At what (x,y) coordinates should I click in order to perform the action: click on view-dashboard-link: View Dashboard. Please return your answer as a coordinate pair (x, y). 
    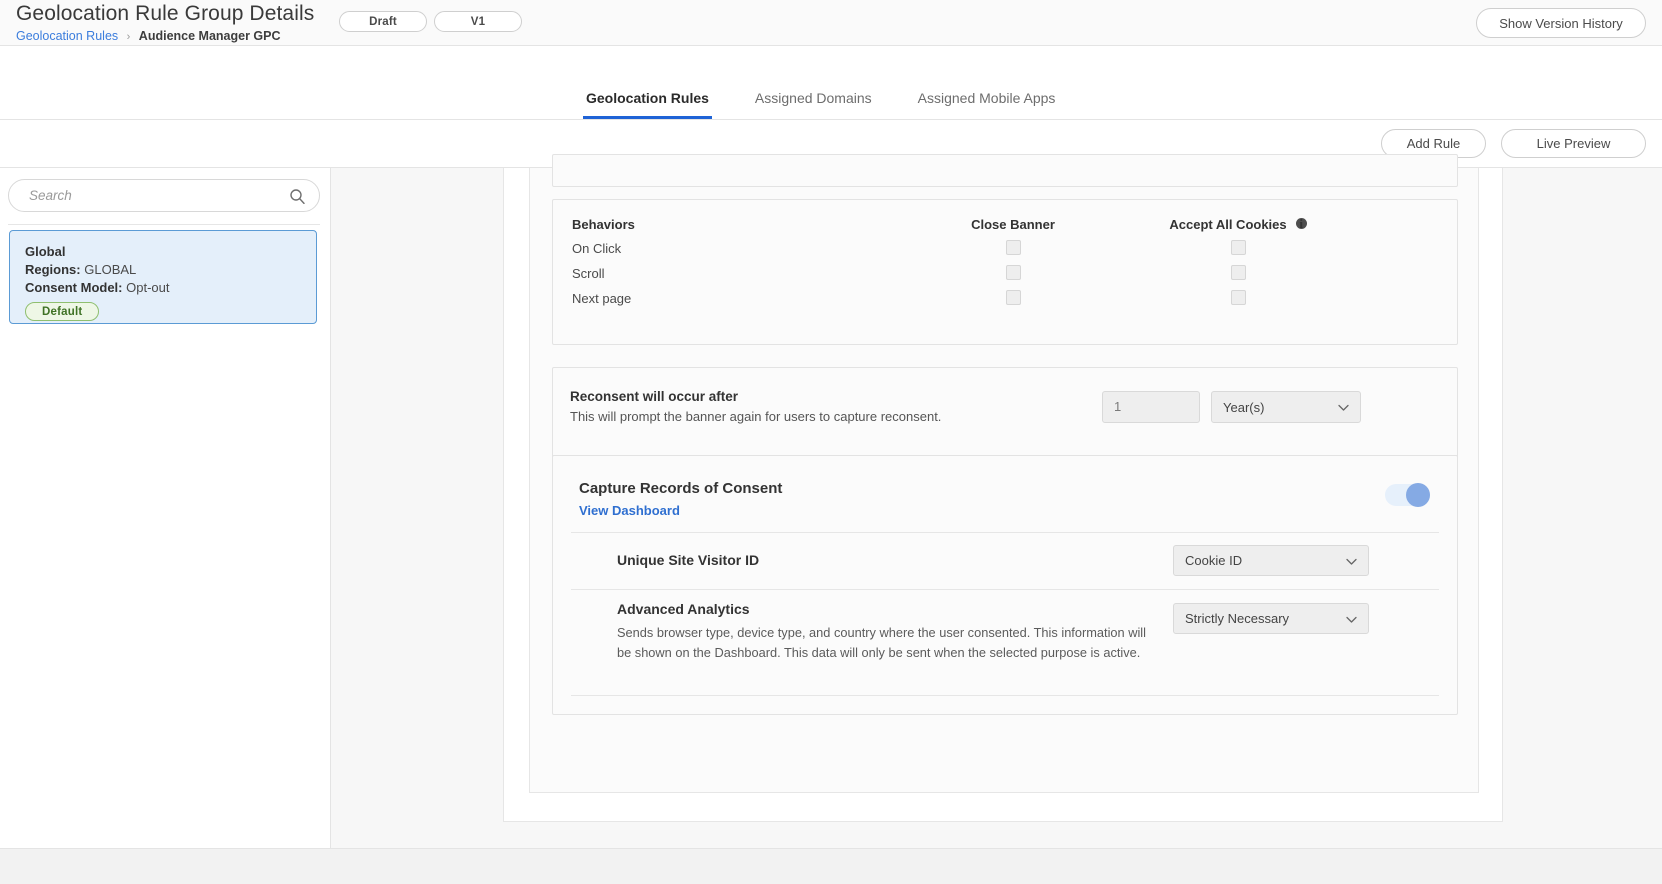
    Looking at the image, I should click on (629, 510).